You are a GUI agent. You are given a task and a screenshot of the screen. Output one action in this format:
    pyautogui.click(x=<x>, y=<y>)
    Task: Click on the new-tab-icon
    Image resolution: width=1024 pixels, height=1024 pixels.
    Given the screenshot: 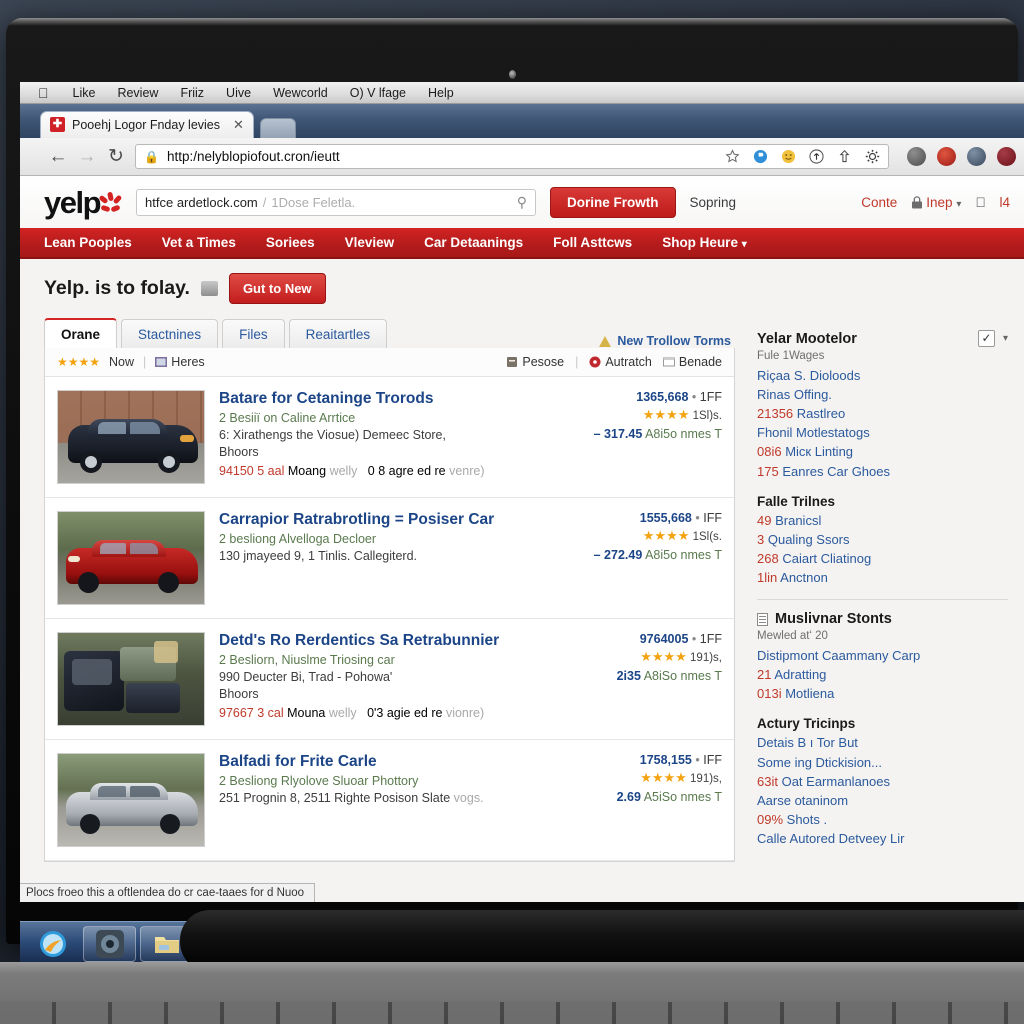 What is the action you would take?
    pyautogui.click(x=277, y=128)
    